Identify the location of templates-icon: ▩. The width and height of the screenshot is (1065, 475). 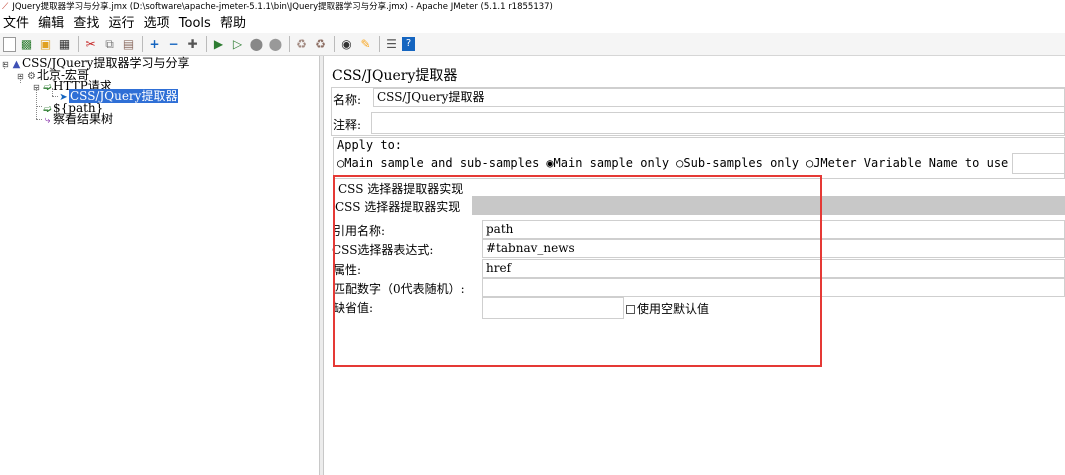
(26, 44).